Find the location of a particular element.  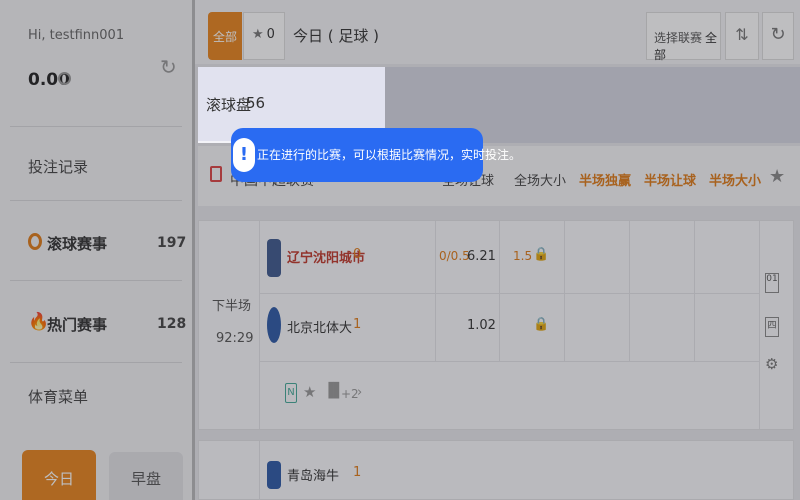

alert-icon: ! is located at coordinates (244, 155).